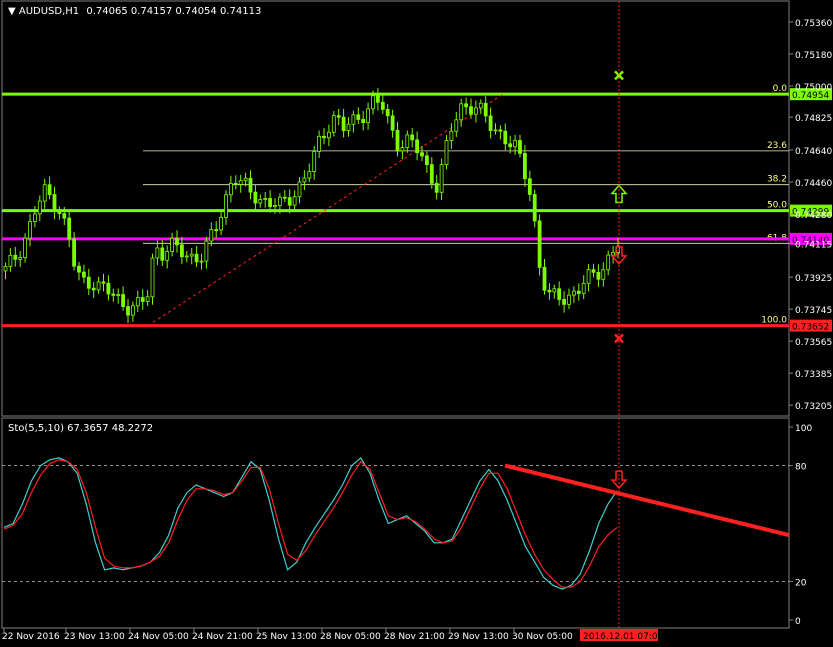 The width and height of the screenshot is (833, 647). What do you see at coordinates (810, 328) in the screenshot?
I see `level-price-label: 0.73652` at bounding box center [810, 328].